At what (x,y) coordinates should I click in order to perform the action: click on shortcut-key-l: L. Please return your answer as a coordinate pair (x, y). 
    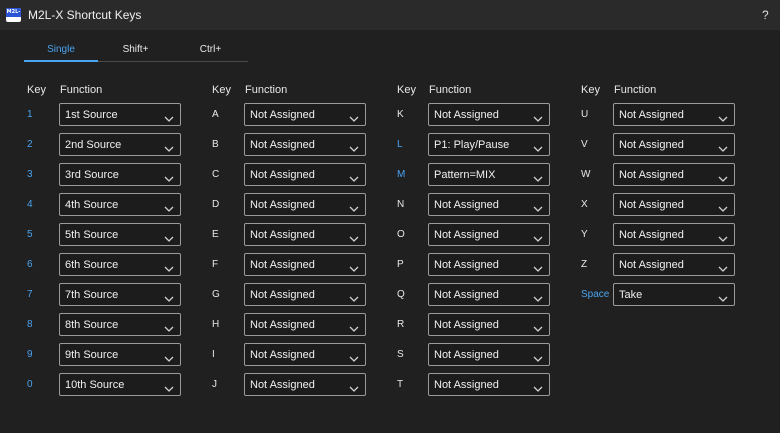
    Looking at the image, I should click on (400, 144).